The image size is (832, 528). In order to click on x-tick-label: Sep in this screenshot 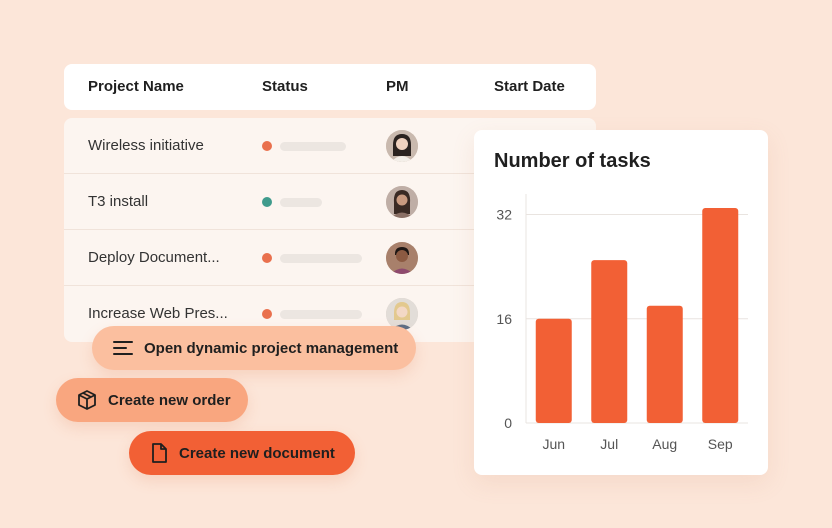, I will do `click(720, 444)`.